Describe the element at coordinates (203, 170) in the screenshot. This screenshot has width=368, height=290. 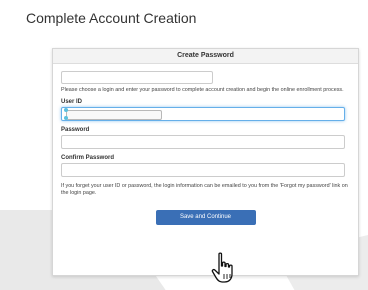
I see `confirm-password-input` at that location.